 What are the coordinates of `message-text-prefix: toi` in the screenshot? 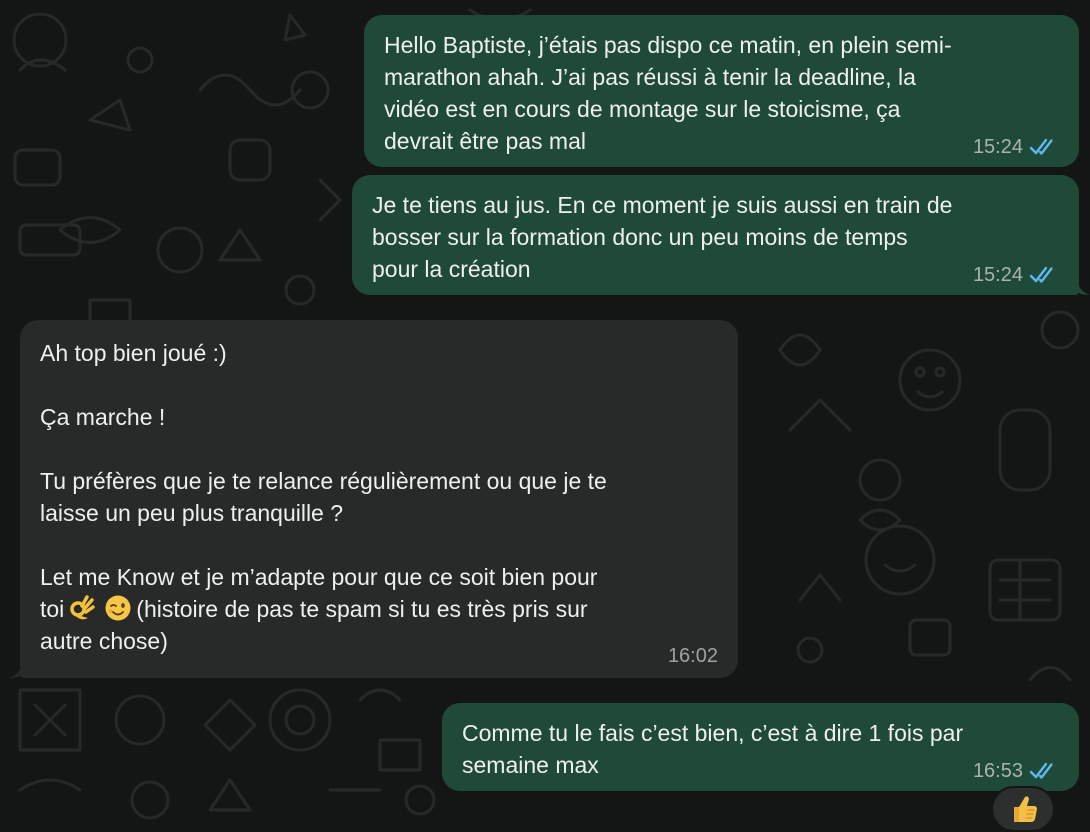 It's located at (52, 609).